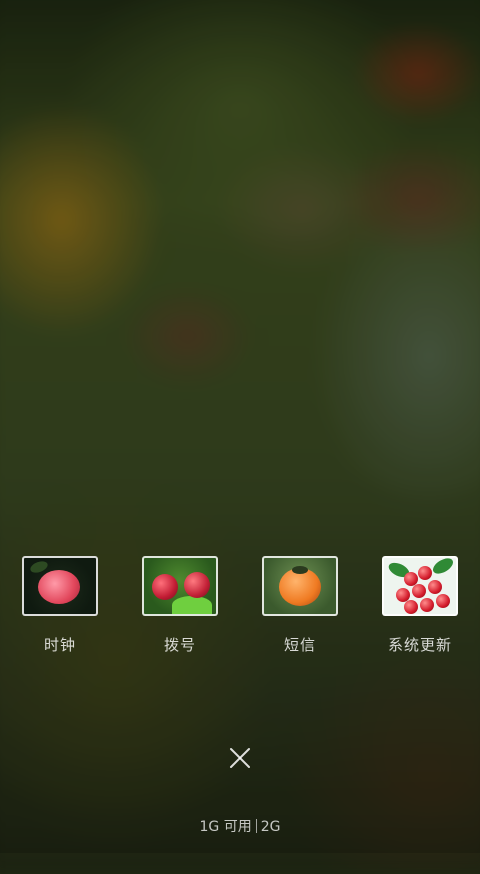 The image size is (480, 874). What do you see at coordinates (192, 605) in the screenshot?
I see `thumbnail-foliage` at bounding box center [192, 605].